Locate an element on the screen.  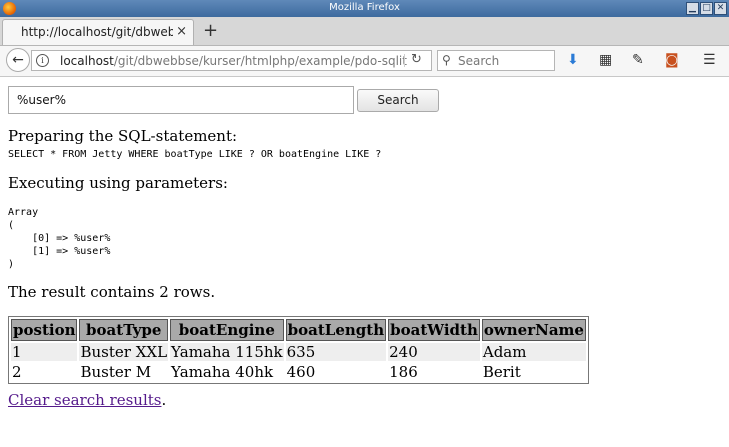
table-cell: 240 is located at coordinates (434, 352).